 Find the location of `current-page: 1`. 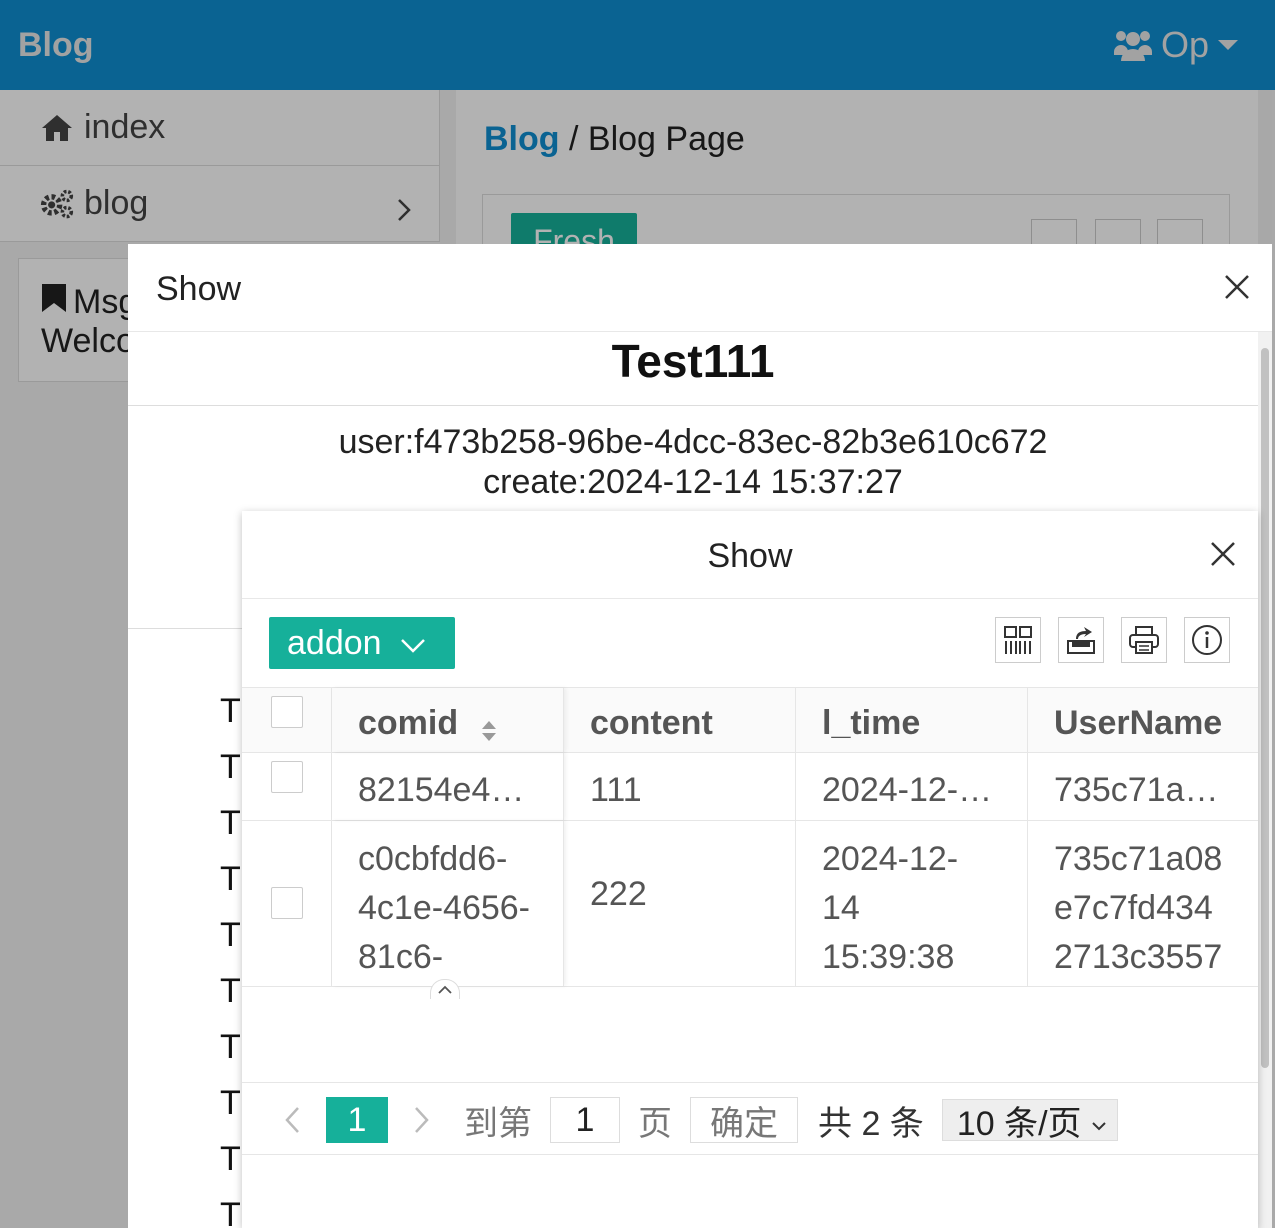

current-page: 1 is located at coordinates (357, 1120).